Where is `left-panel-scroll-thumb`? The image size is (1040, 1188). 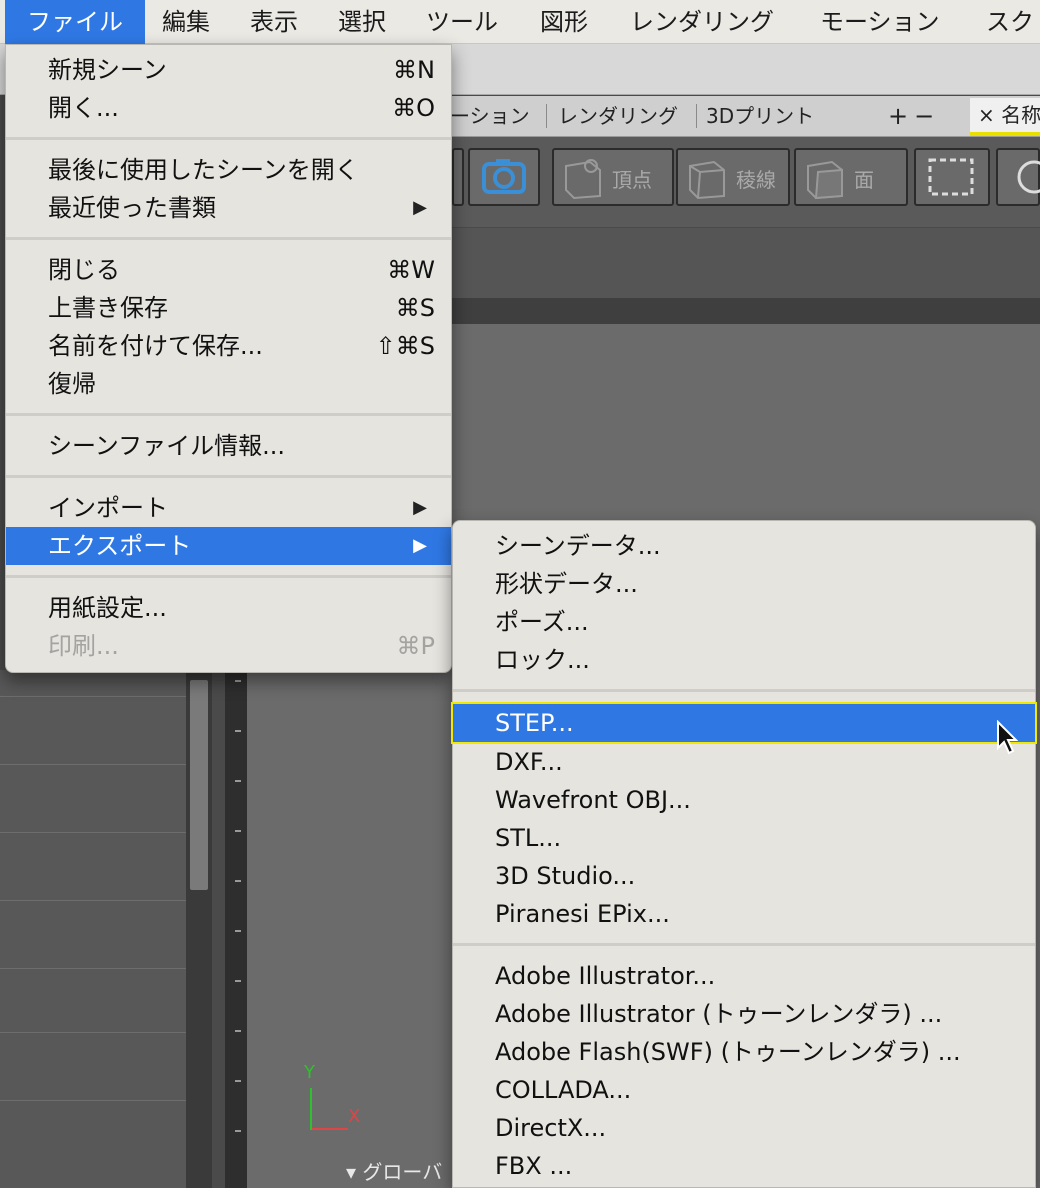 left-panel-scroll-thumb is located at coordinates (199, 785).